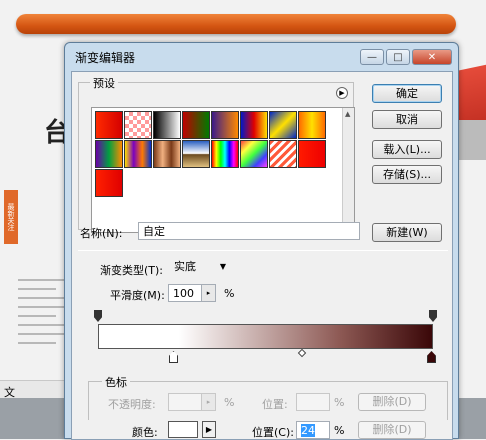  Describe the element at coordinates (145, 432) in the screenshot. I see `color-label: 颜色:` at that location.